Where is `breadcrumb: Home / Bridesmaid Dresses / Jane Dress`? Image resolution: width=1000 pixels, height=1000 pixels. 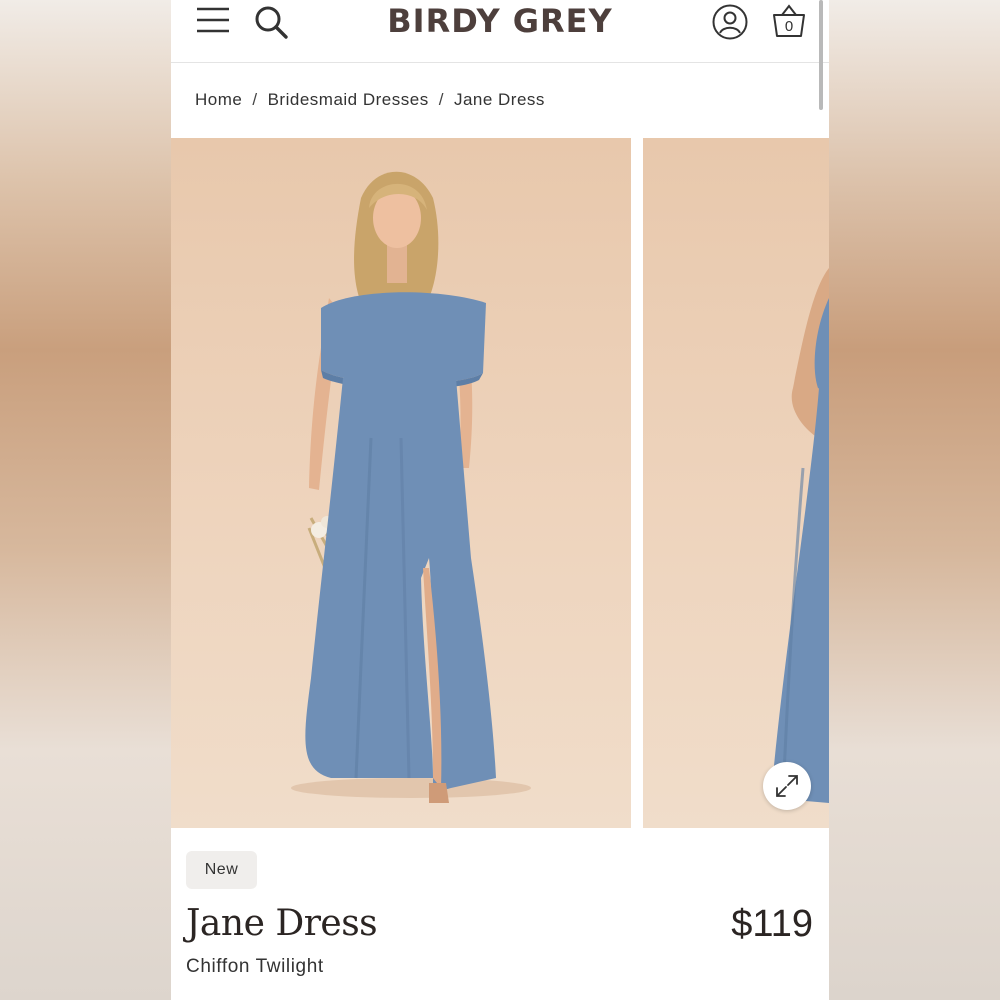 breadcrumb: Home / Bridesmaid Dresses / Jane Dress is located at coordinates (370, 100).